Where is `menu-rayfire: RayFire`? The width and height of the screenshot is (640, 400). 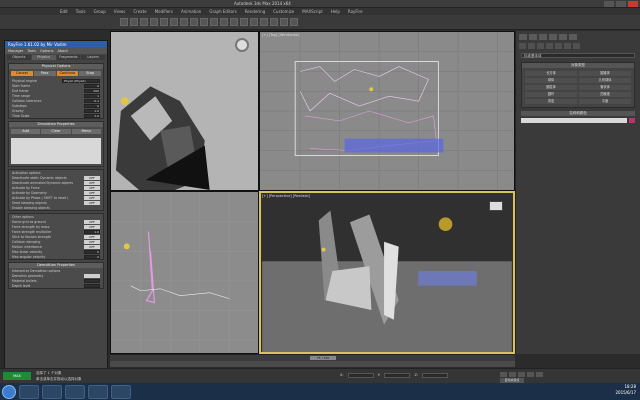 menu-rayfire: RayFire is located at coordinates (355, 11).